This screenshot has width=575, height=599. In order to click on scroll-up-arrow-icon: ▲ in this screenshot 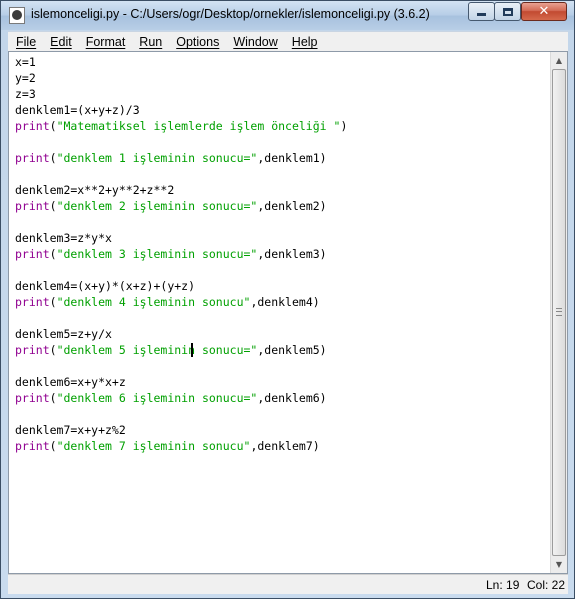, I will do `click(559, 60)`.